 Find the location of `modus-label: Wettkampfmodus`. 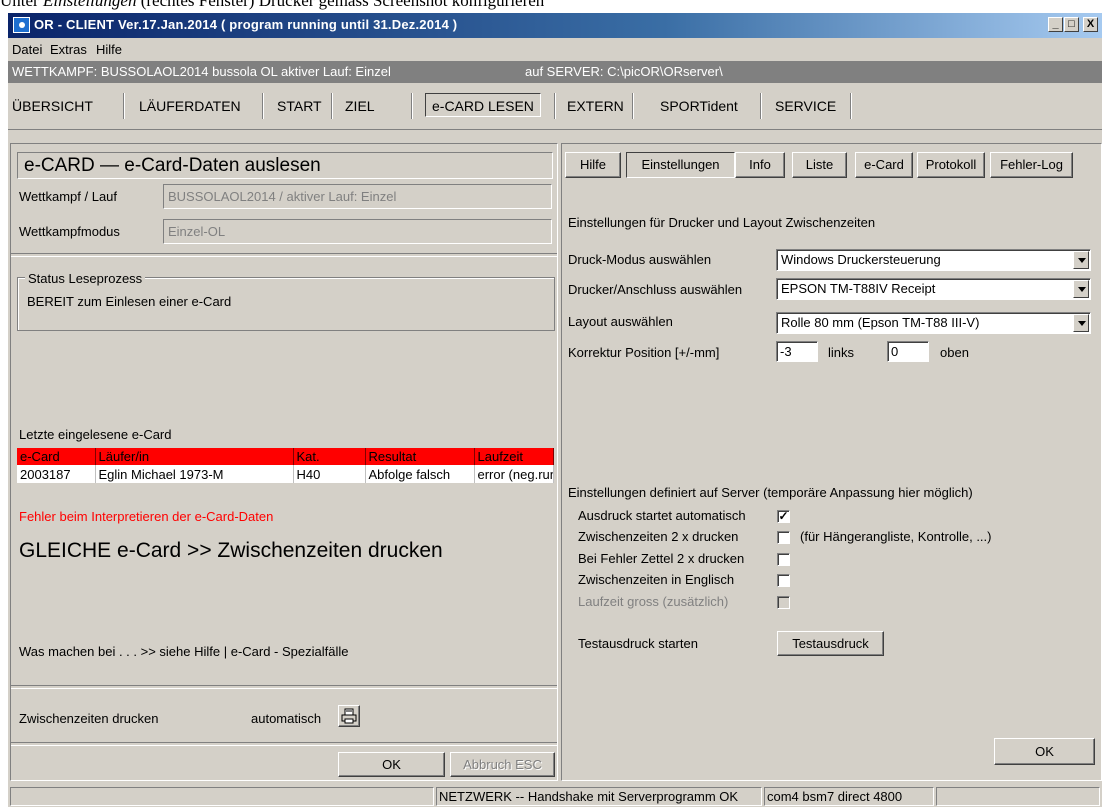

modus-label: Wettkampfmodus is located at coordinates (69, 231).